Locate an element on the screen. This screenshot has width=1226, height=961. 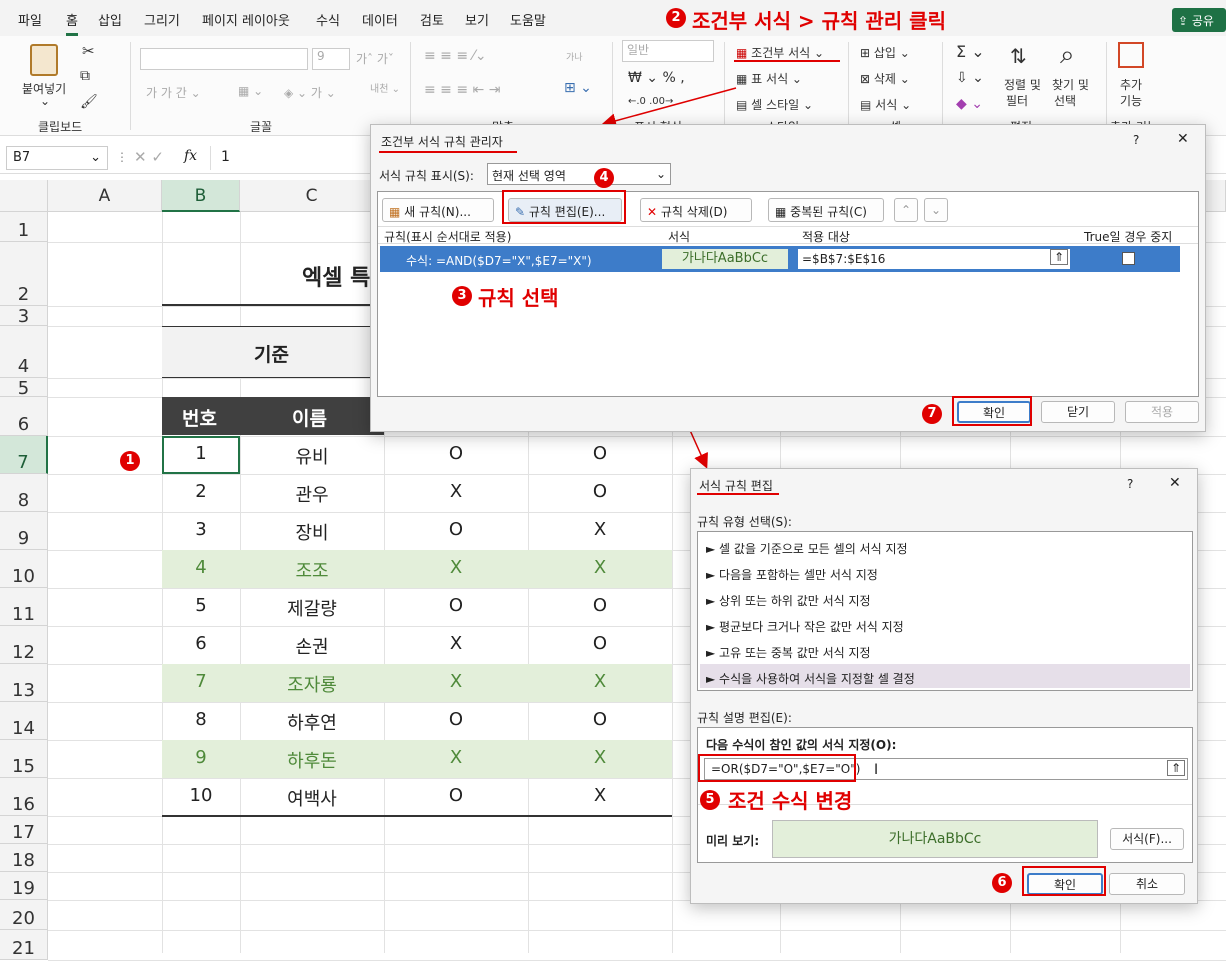
desc-label: 규칙 설명 편집(E): is located at coordinates (744, 718).